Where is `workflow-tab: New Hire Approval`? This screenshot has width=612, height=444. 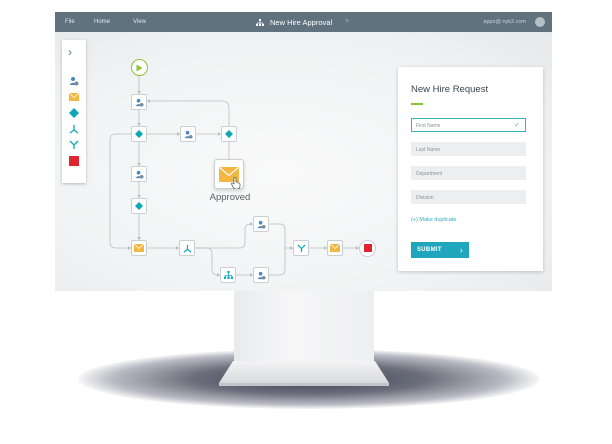 workflow-tab: New Hire Approval is located at coordinates (294, 22).